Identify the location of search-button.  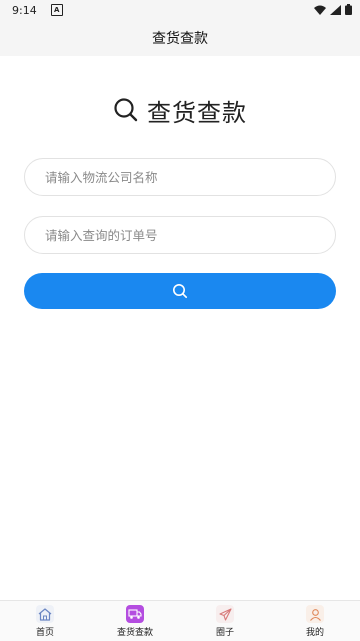
(180, 291).